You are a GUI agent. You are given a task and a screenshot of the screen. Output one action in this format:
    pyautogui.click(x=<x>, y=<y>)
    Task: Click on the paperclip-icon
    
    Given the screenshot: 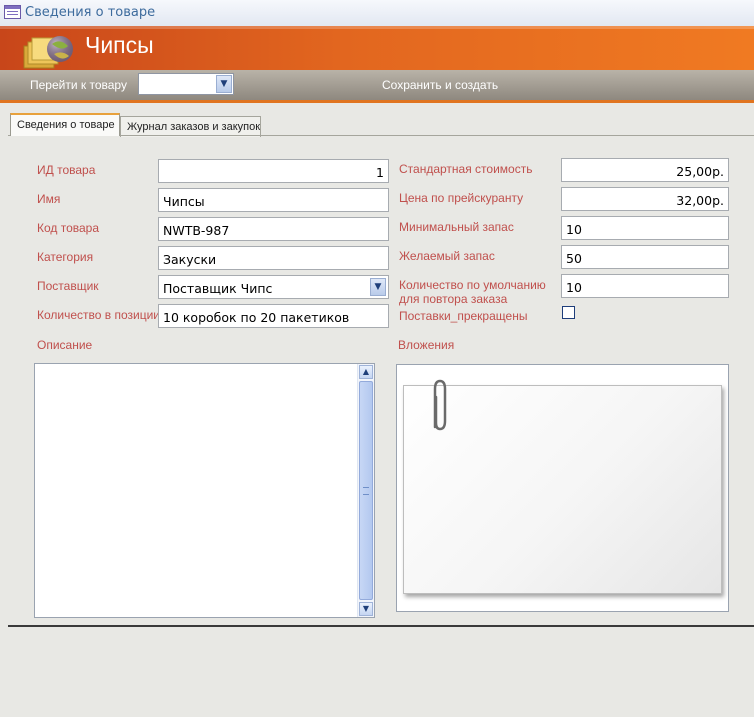 What is the action you would take?
    pyautogui.click(x=440, y=405)
    